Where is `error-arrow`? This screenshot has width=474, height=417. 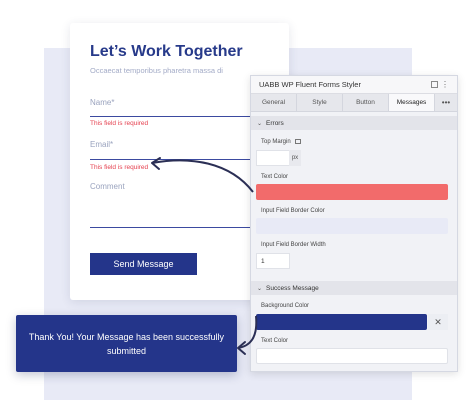 error-arrow is located at coordinates (202, 176).